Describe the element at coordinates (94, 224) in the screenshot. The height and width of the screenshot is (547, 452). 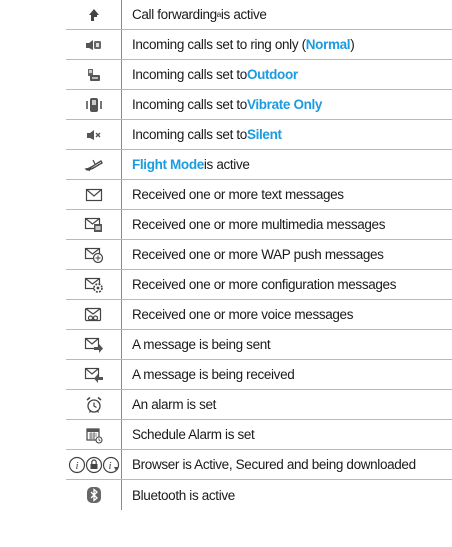
I see `multimedia-message-icon` at that location.